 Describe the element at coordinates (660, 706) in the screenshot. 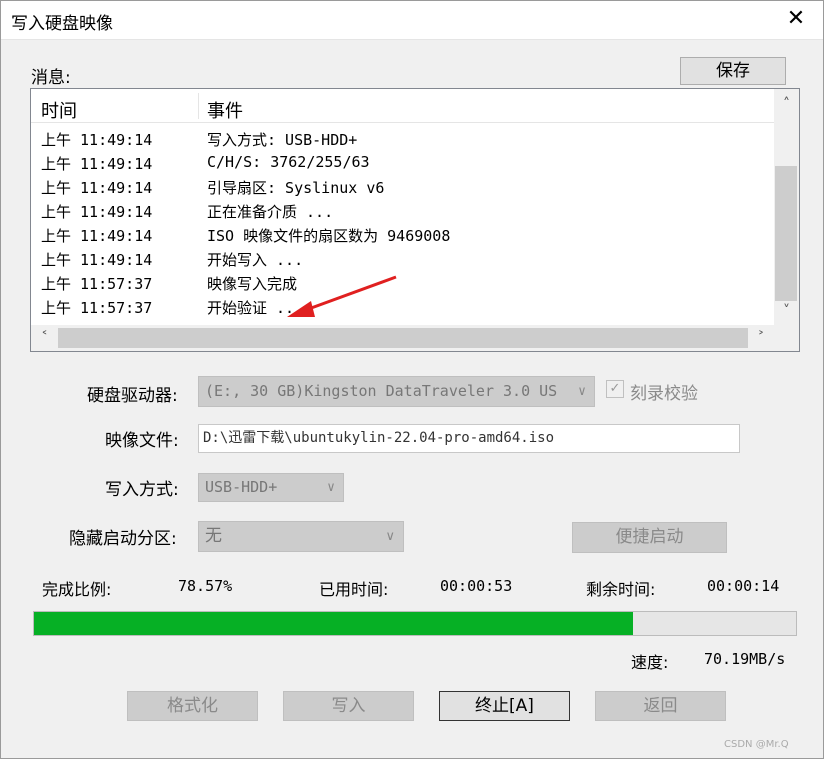

I see `back-button: 返回` at that location.